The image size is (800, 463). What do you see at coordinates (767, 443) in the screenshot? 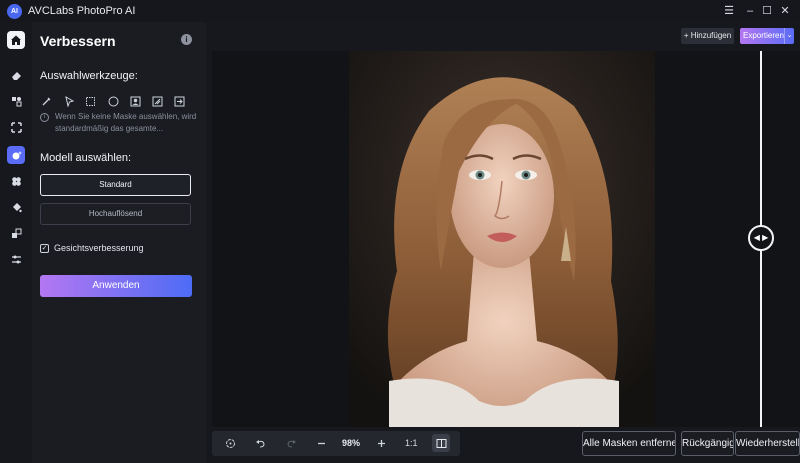
I see `redo-button: Wiederherstellen` at bounding box center [767, 443].